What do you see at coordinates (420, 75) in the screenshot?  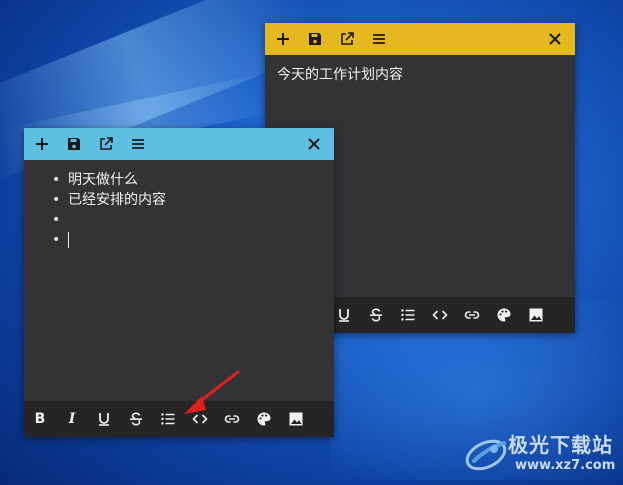 I see `note-content: 今天的工作计划内容` at bounding box center [420, 75].